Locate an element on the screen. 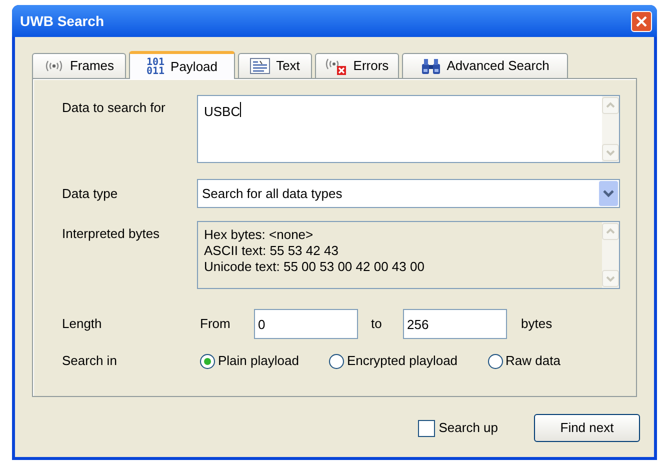 The image size is (666, 464). interpreted-line: Hex bytes: <none> is located at coordinates (259, 235).